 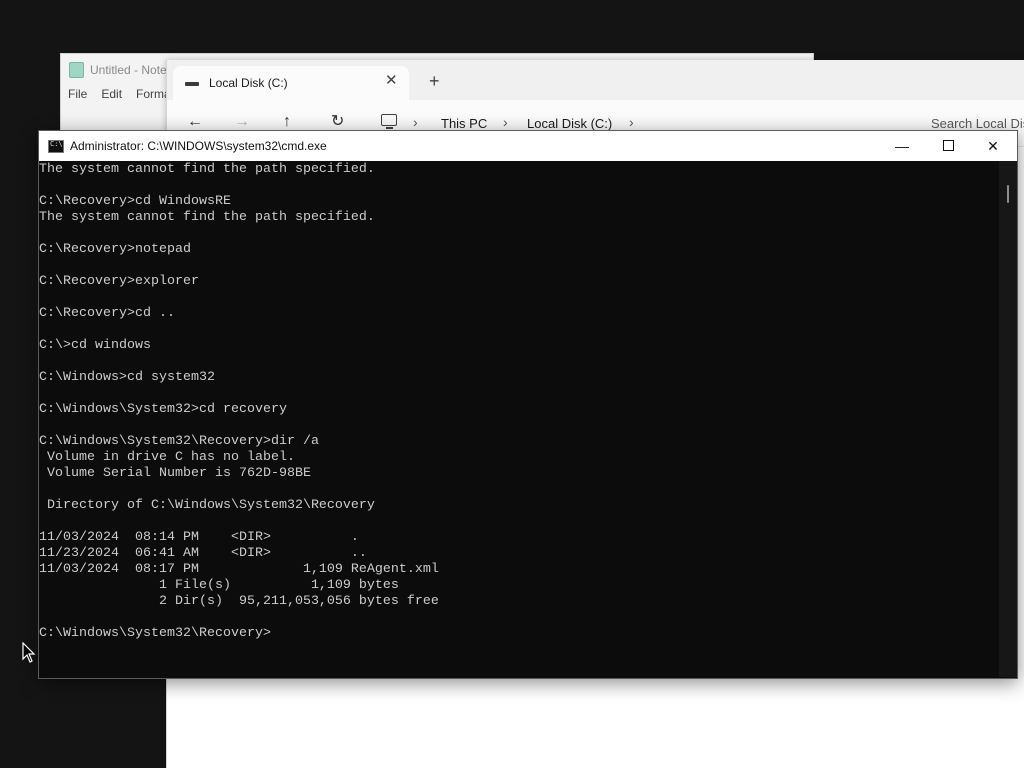 I want to click on notepad-menubar: File Edit Format, so click(x=121, y=94).